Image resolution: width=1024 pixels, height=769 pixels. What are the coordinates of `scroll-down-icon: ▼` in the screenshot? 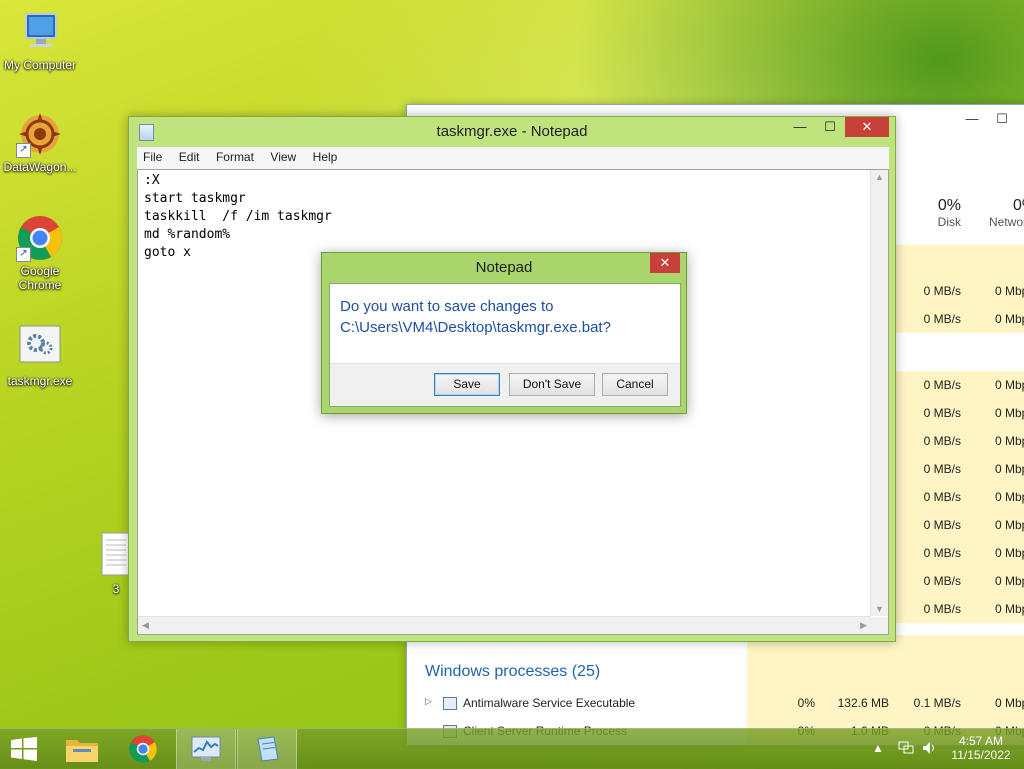 It's located at (879, 609).